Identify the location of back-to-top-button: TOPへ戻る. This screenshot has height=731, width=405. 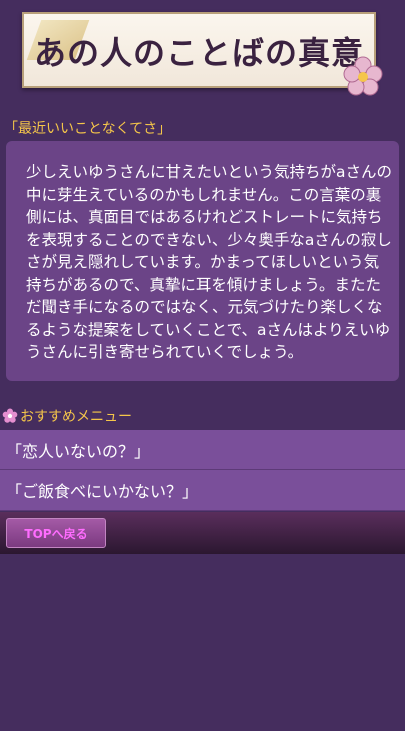
(56, 533).